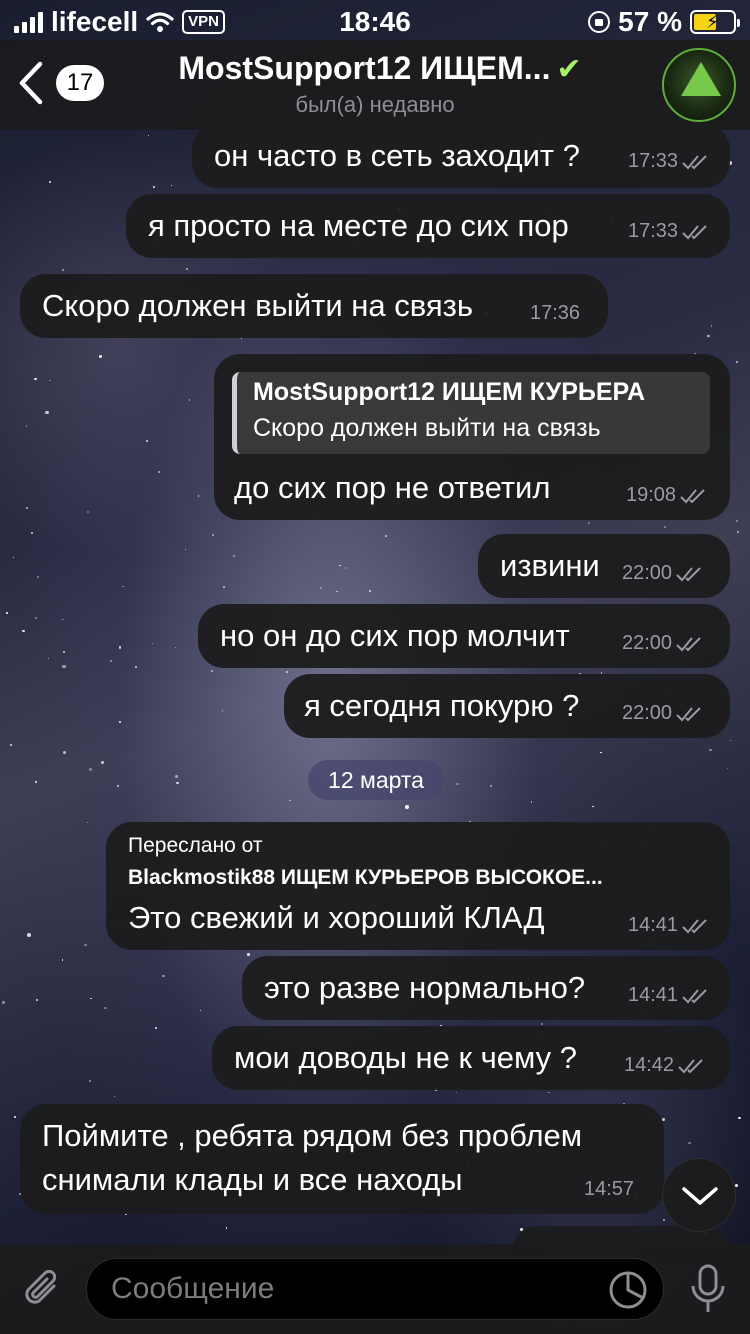 The width and height of the screenshot is (750, 1334). Describe the element at coordinates (604, 566) in the screenshot. I see `message-outgoing: извини 22:00` at that location.